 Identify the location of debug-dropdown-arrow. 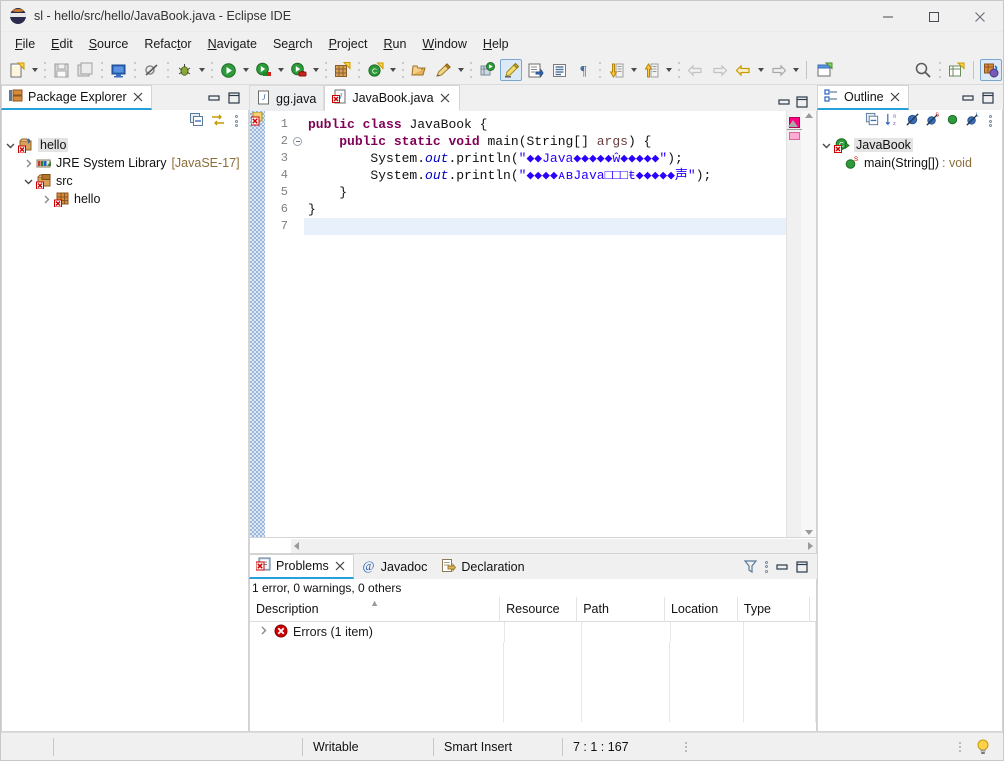
(201, 70).